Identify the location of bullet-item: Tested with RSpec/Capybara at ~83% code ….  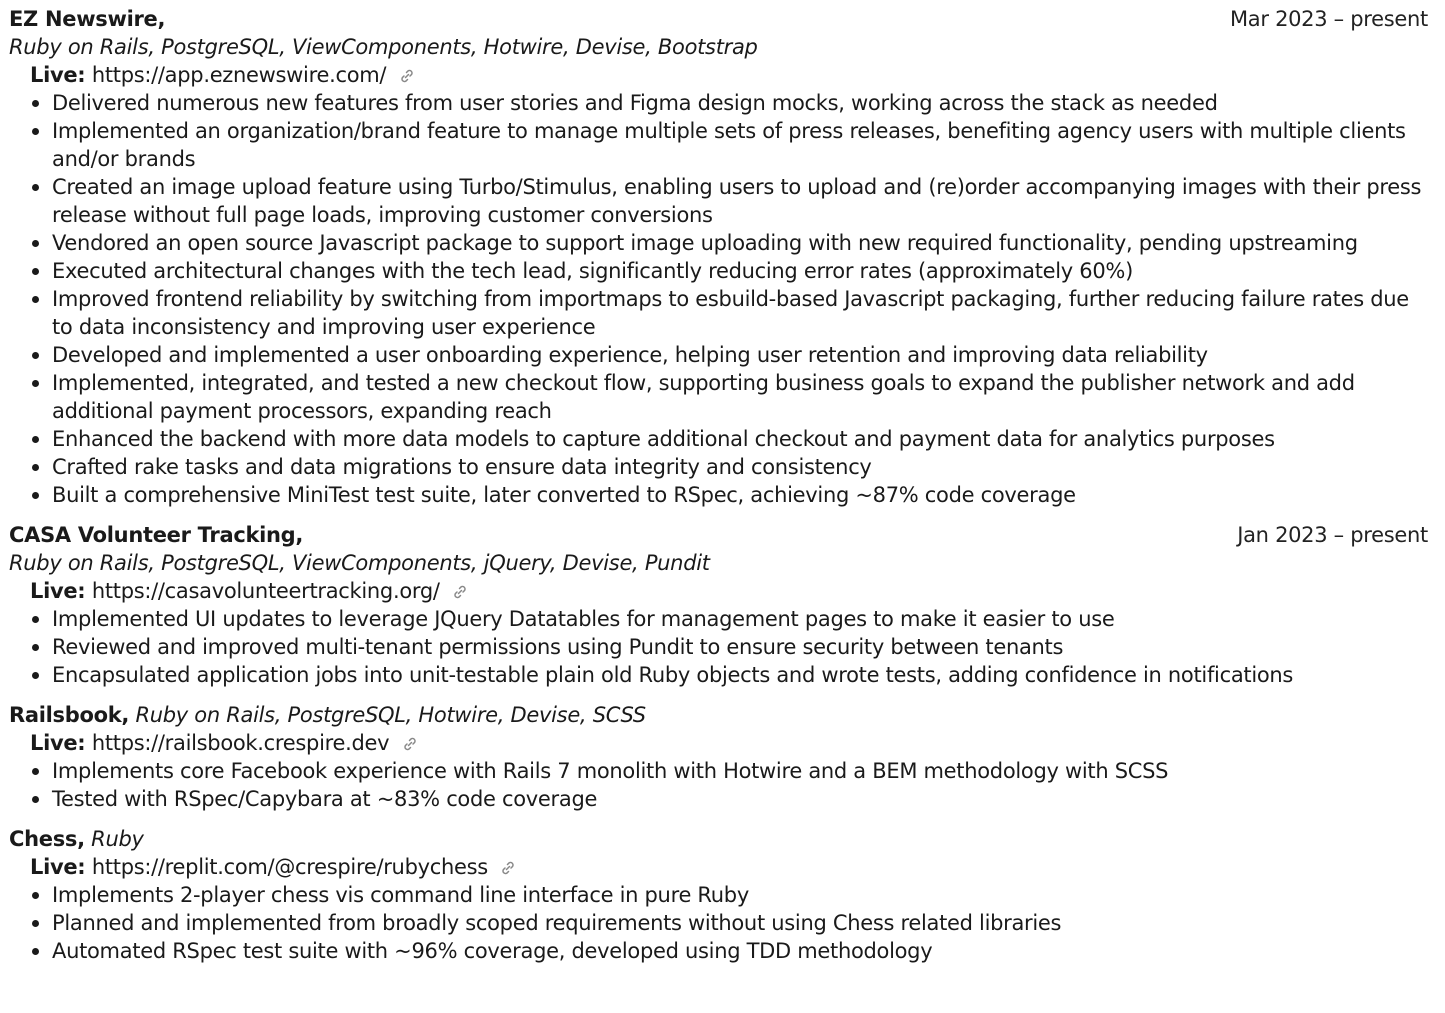
(718, 799).